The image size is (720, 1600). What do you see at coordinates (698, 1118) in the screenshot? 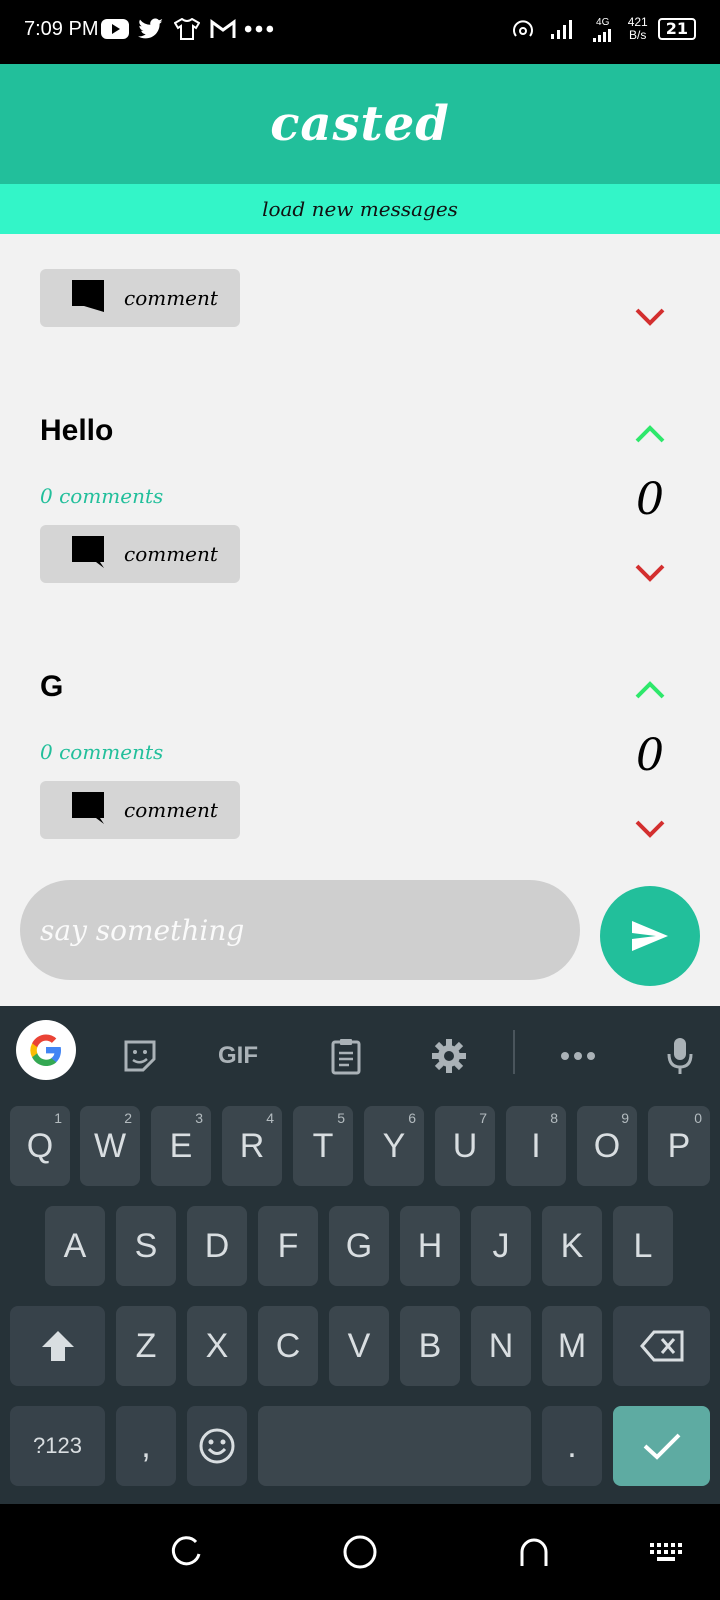
I see `key-hint: 0` at bounding box center [698, 1118].